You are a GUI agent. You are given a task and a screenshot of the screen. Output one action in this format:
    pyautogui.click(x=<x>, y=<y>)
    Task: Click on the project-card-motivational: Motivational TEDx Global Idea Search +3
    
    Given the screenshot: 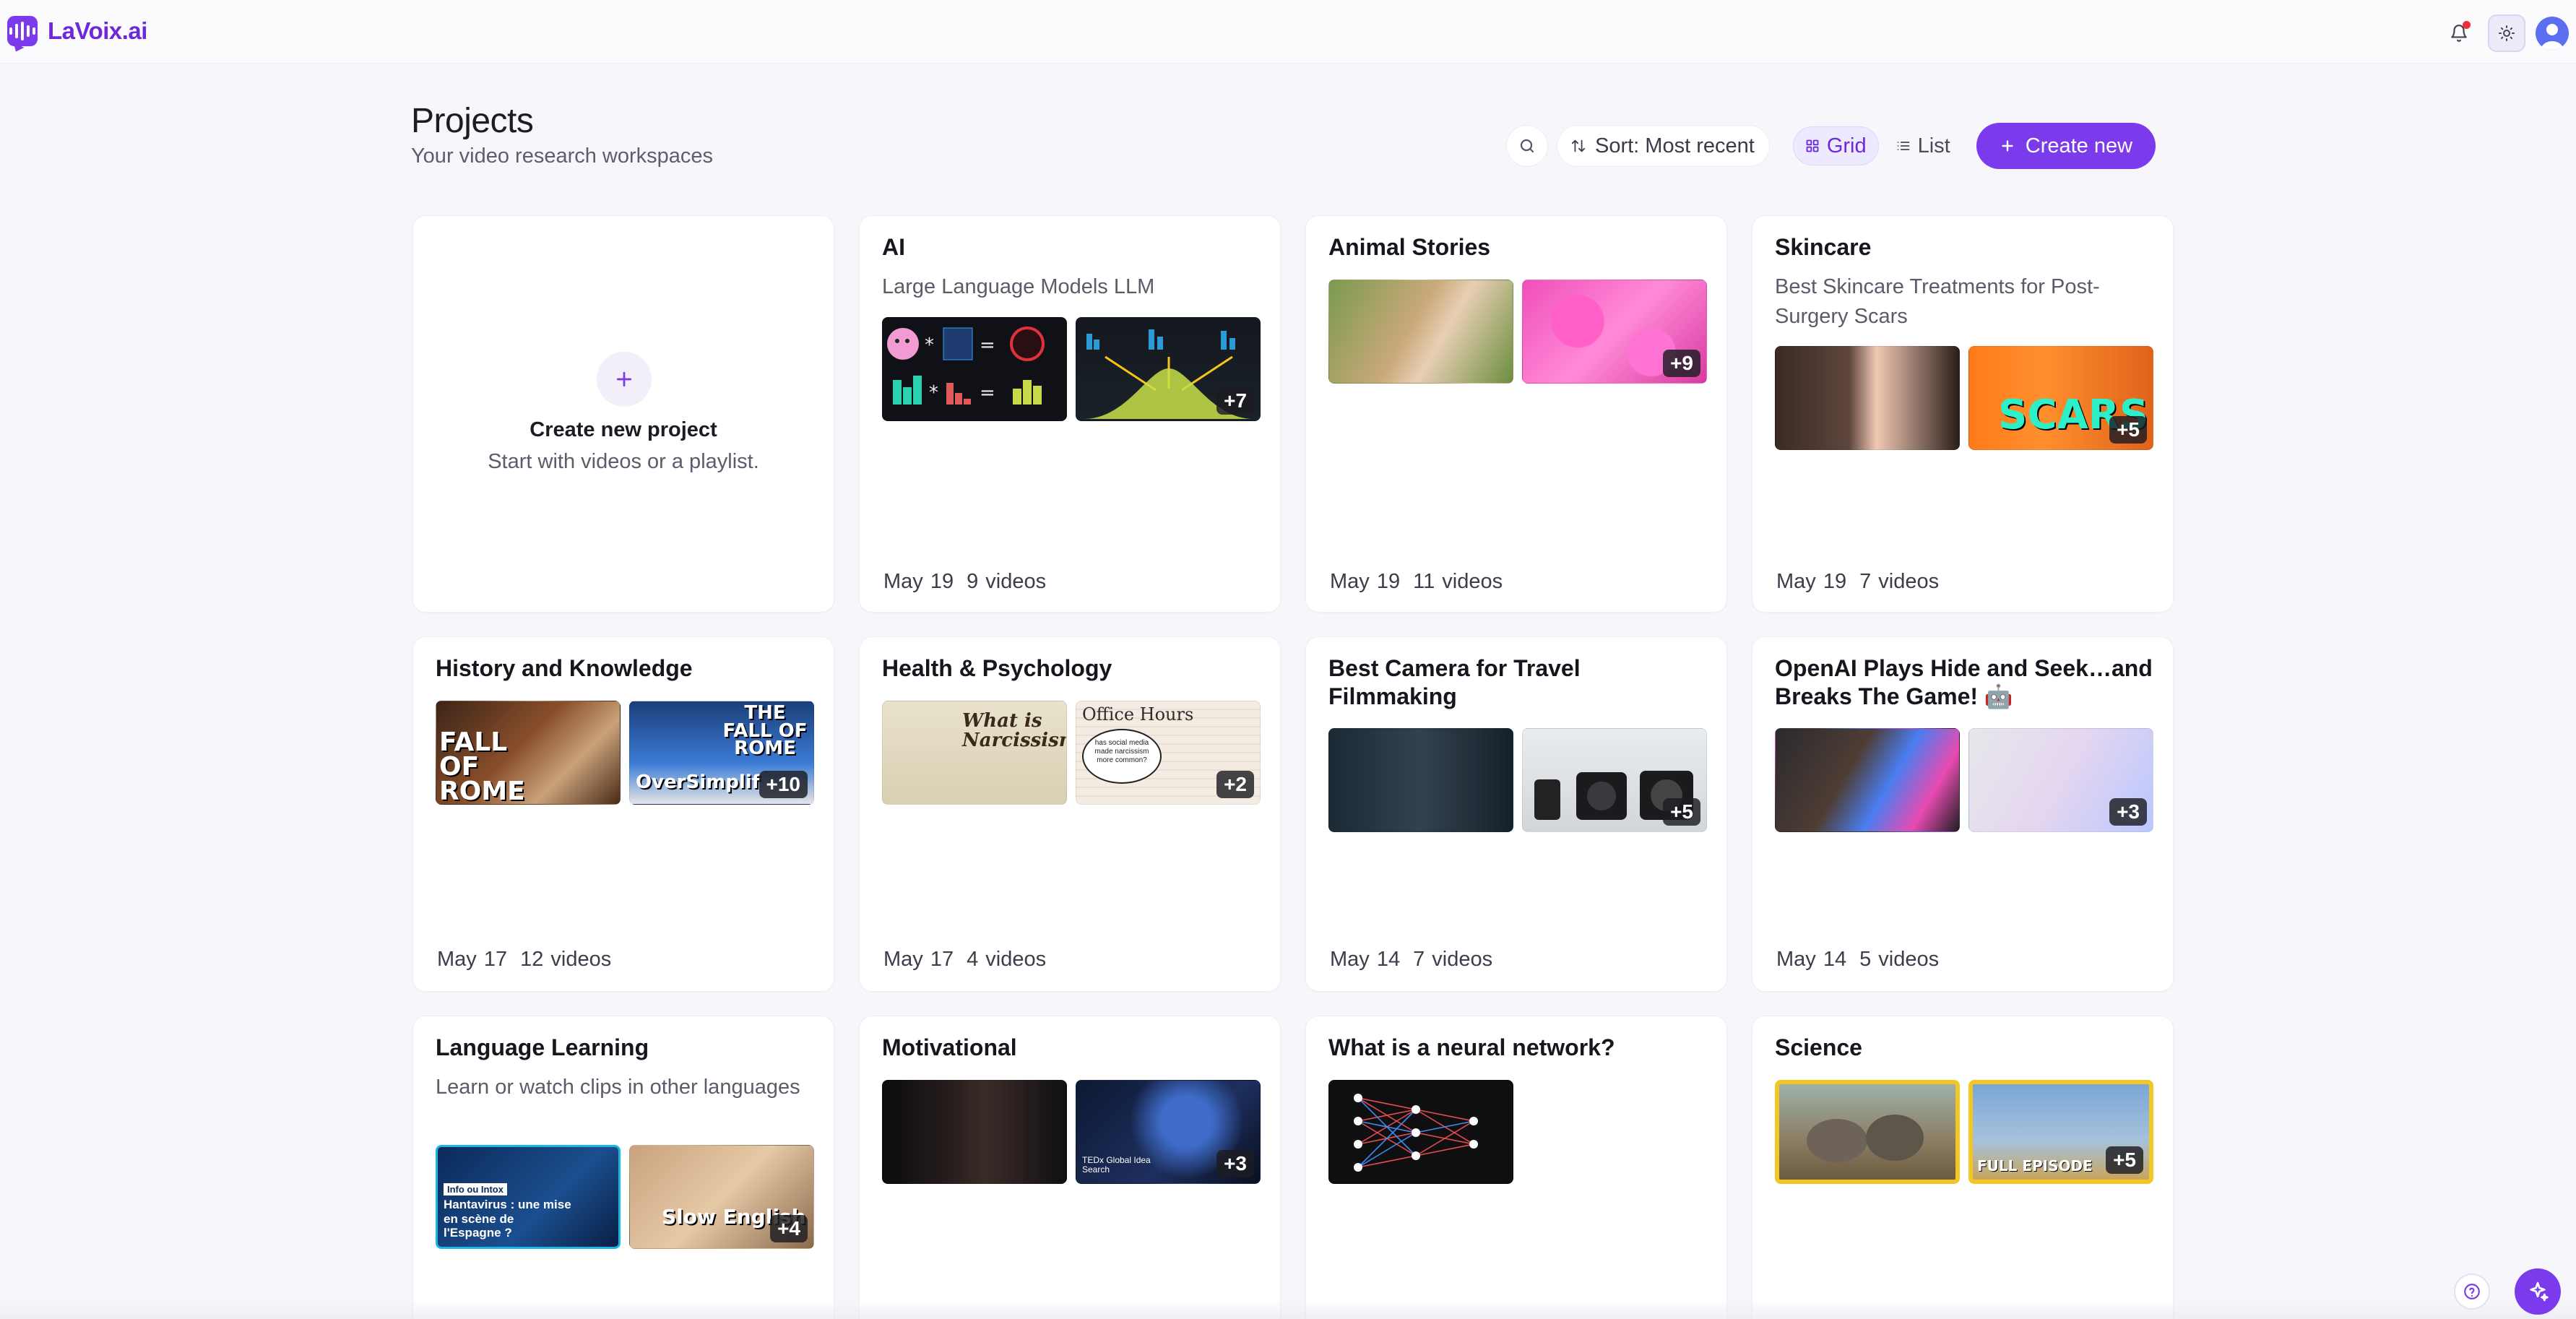 What is the action you would take?
    pyautogui.click(x=1070, y=1167)
    